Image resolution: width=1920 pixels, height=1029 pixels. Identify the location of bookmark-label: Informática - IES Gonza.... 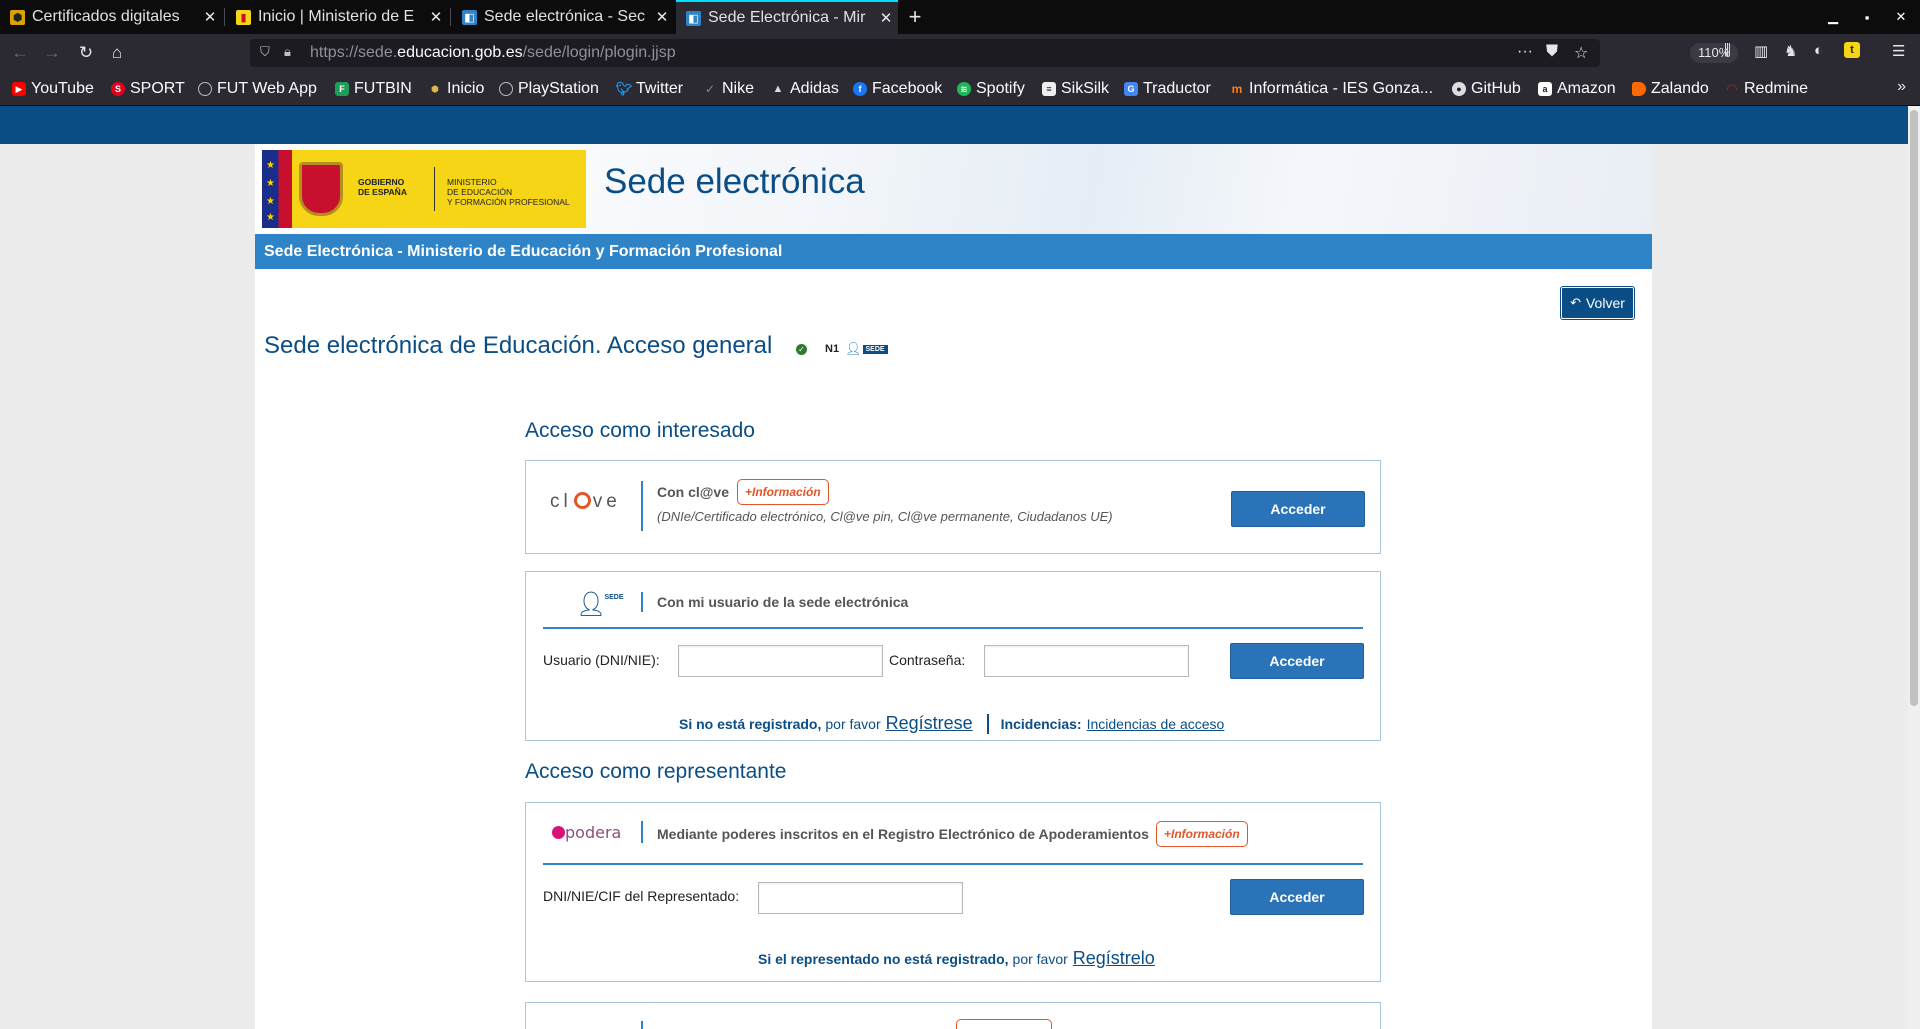
(1341, 88).